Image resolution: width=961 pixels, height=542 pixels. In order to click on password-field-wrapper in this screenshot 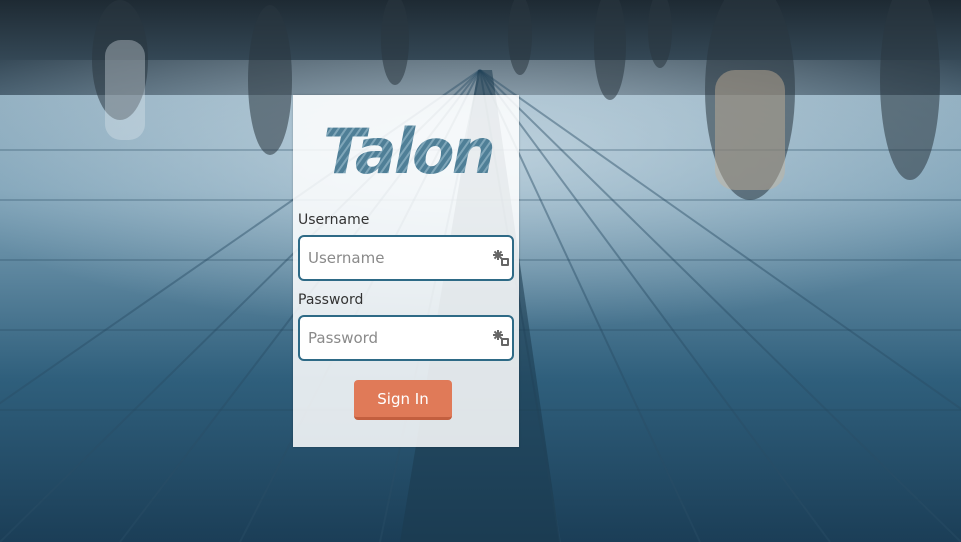, I will do `click(406, 338)`.